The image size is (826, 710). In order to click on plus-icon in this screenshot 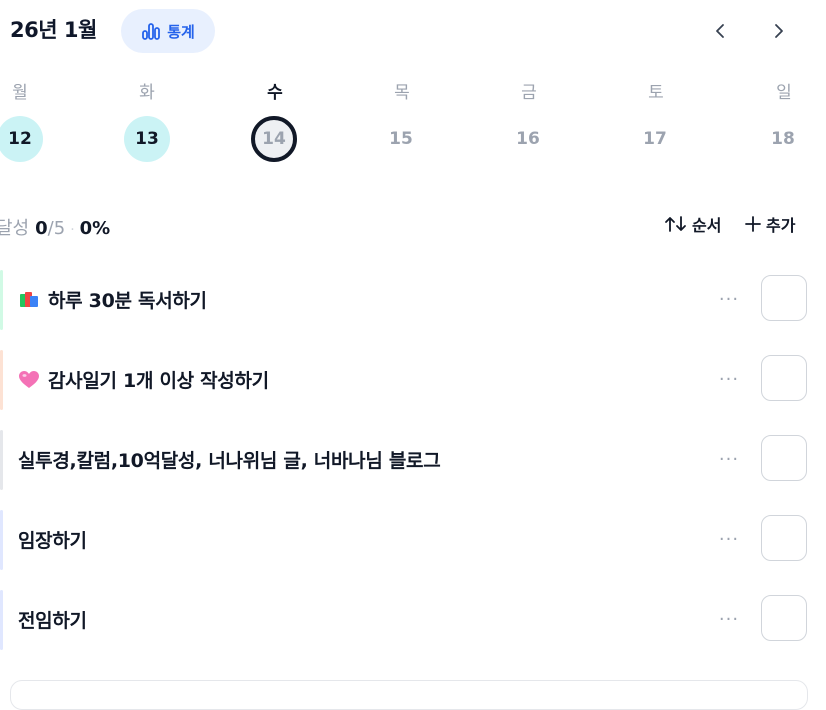, I will do `click(753, 224)`.